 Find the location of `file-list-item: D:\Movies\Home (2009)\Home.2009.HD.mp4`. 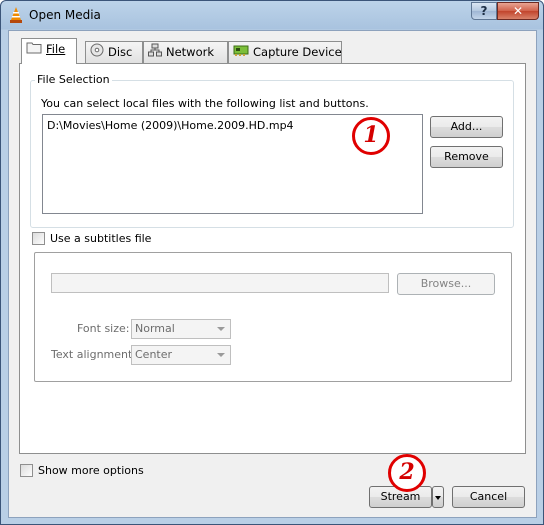

file-list-item: D:\Movies\Home (2009)\Home.2009.HD.mp4 is located at coordinates (170, 125).